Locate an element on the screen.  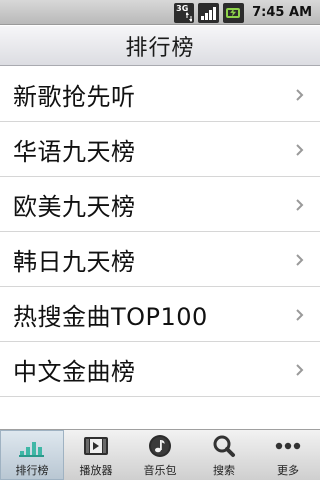
list-item: 新歌抢先听 is located at coordinates (160, 94).